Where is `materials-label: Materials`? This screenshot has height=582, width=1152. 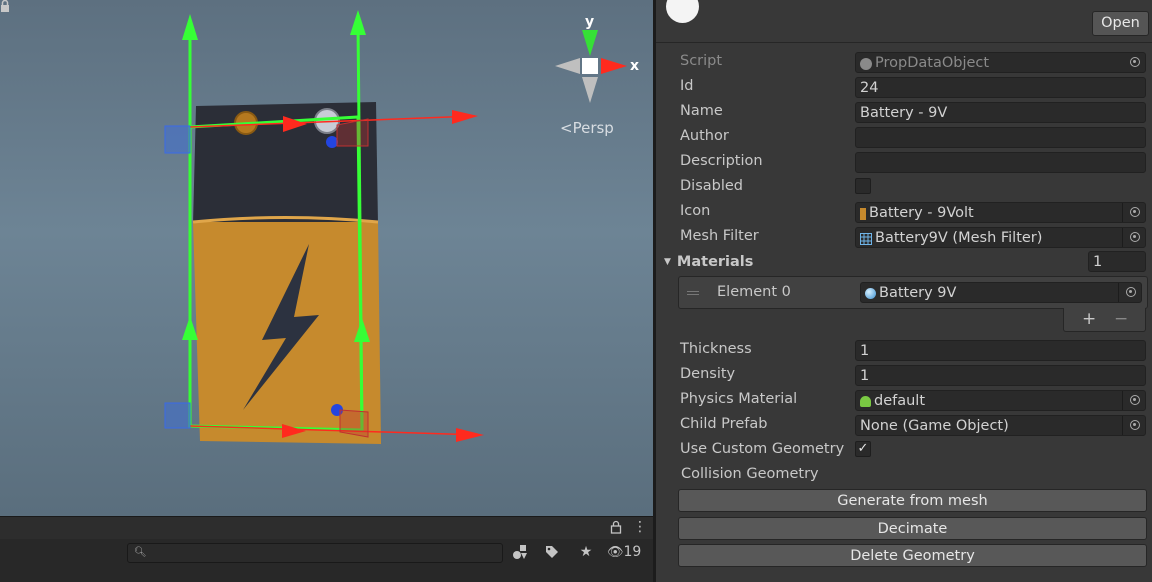 materials-label: Materials is located at coordinates (715, 262).